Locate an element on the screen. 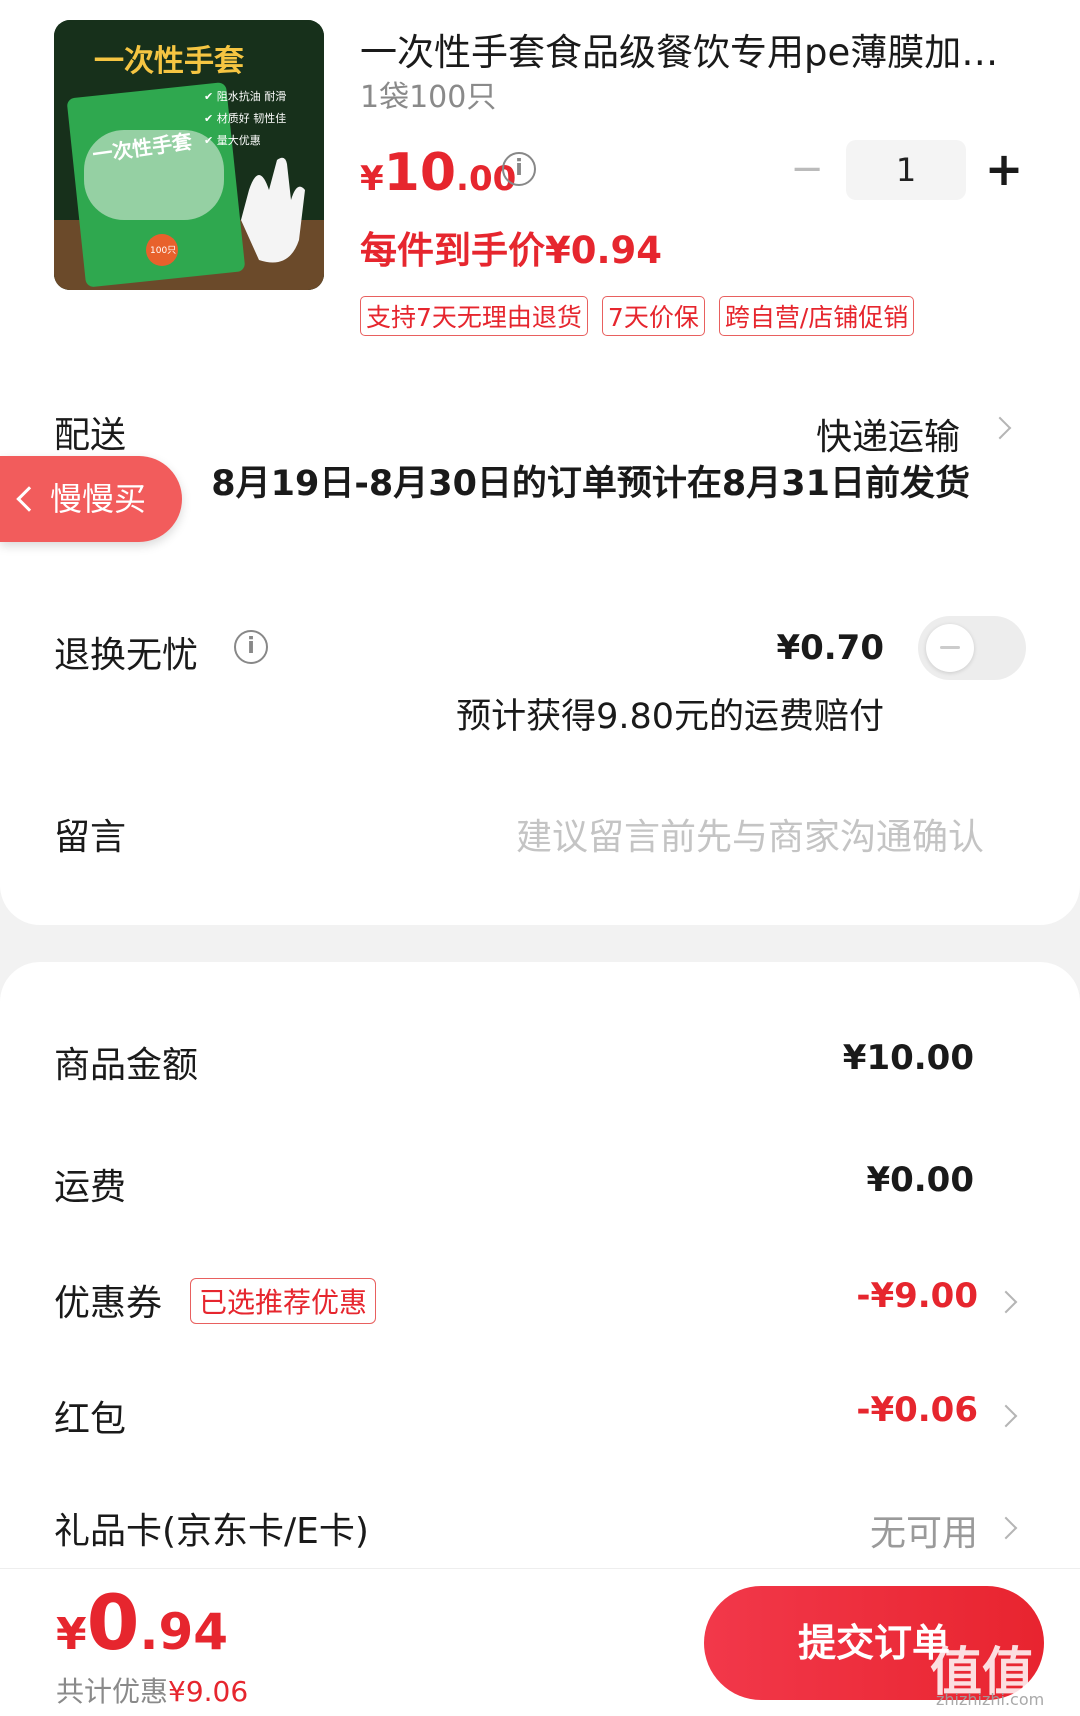 The height and width of the screenshot is (1716, 1080). toggle-knob is located at coordinates (950, 648).